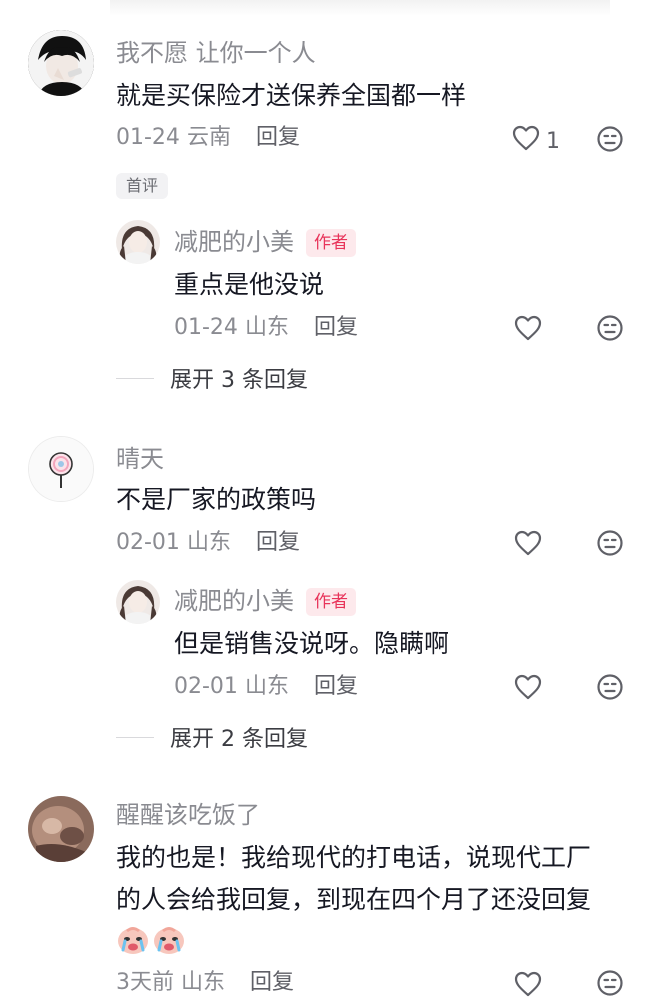 This screenshot has width=650, height=1003. I want to click on reply-meta: 01-24 山东 回复, so click(266, 328).